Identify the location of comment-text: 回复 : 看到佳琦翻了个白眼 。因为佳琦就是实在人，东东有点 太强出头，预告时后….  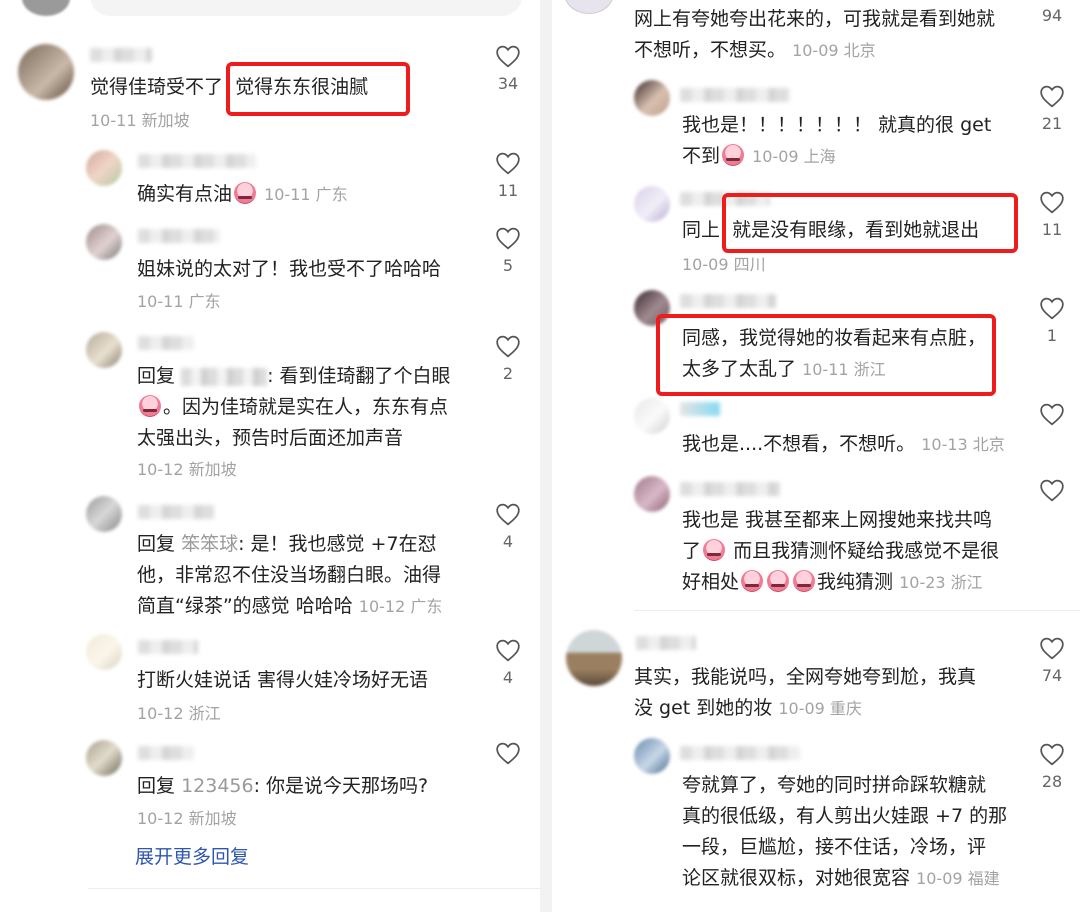
(294, 407).